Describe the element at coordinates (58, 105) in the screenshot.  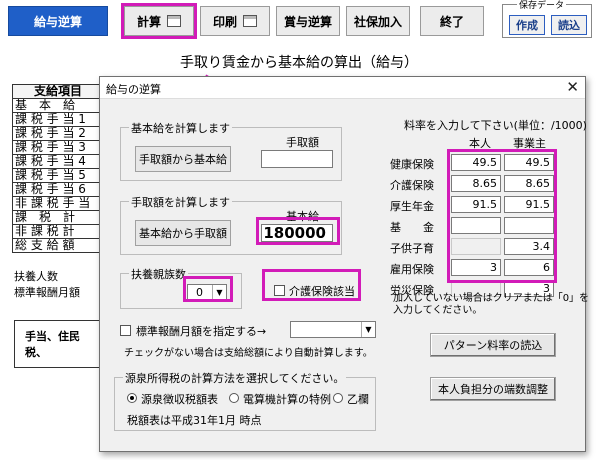
I see `table-row: 基 本 給` at that location.